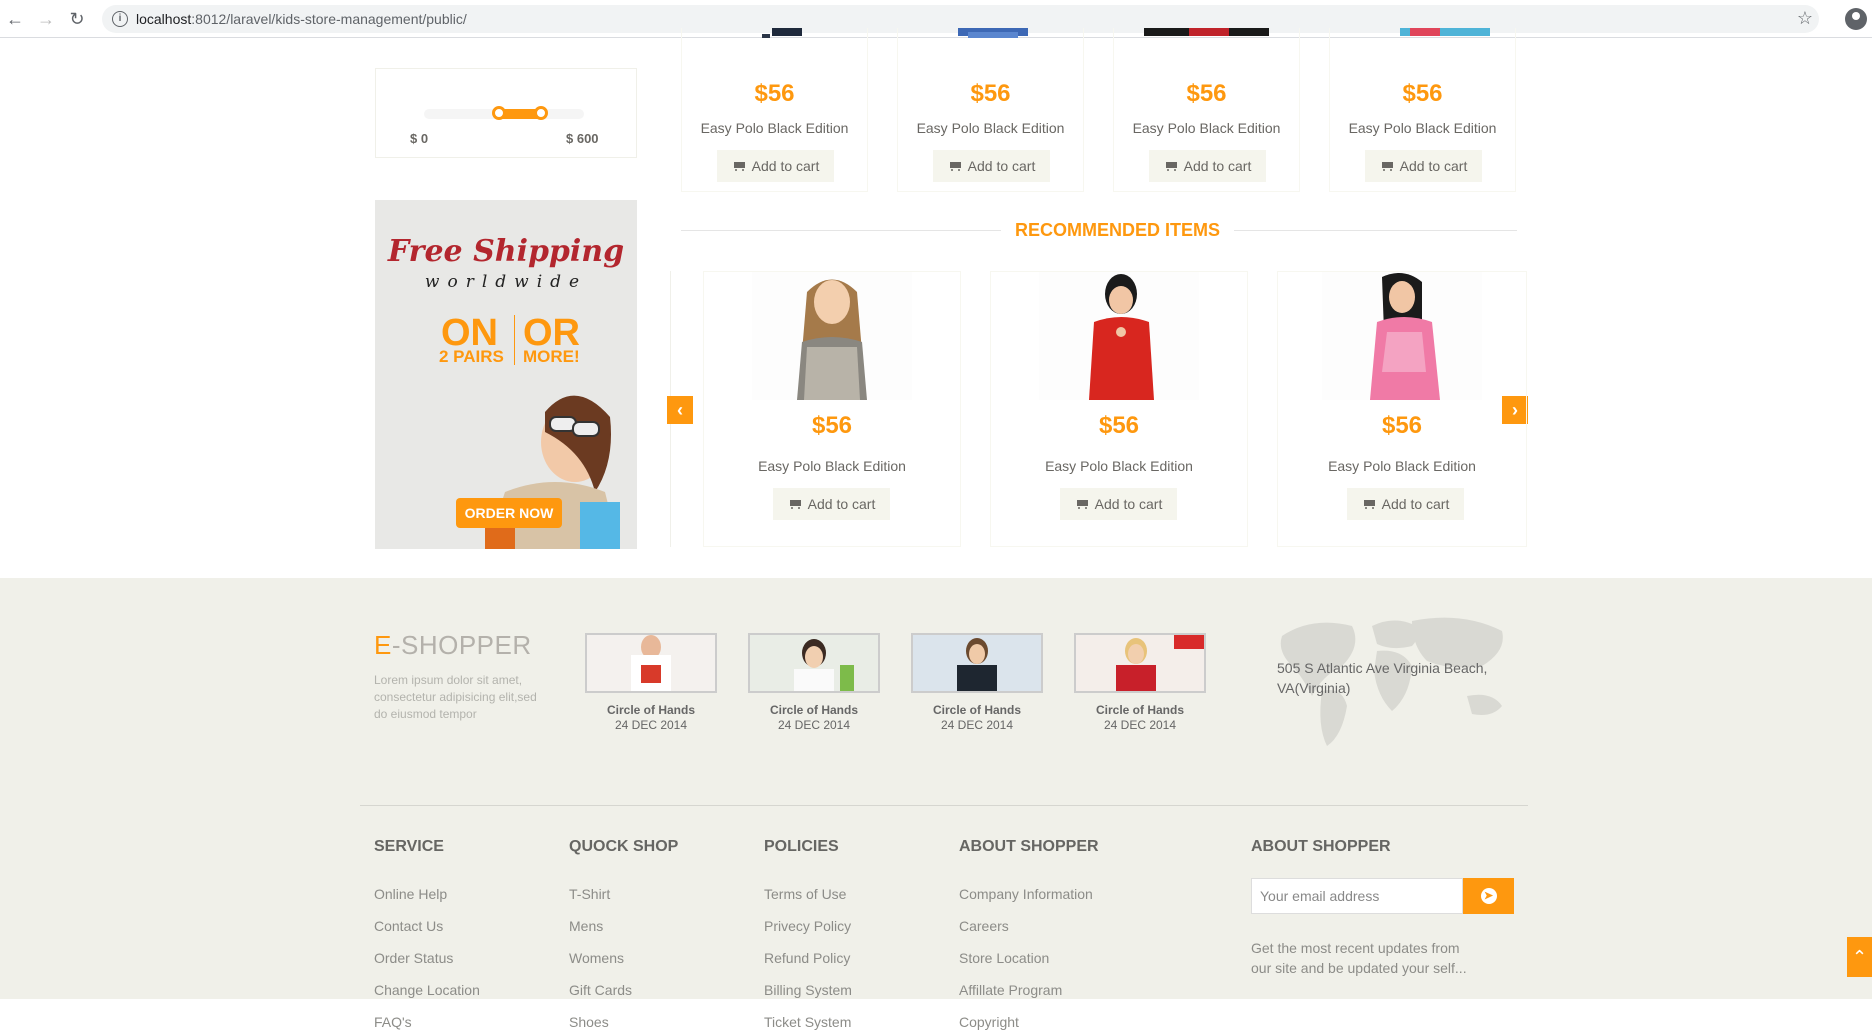 The image size is (1872, 1030). Describe the element at coordinates (984, 926) in the screenshot. I see `footer-link: Careers` at that location.